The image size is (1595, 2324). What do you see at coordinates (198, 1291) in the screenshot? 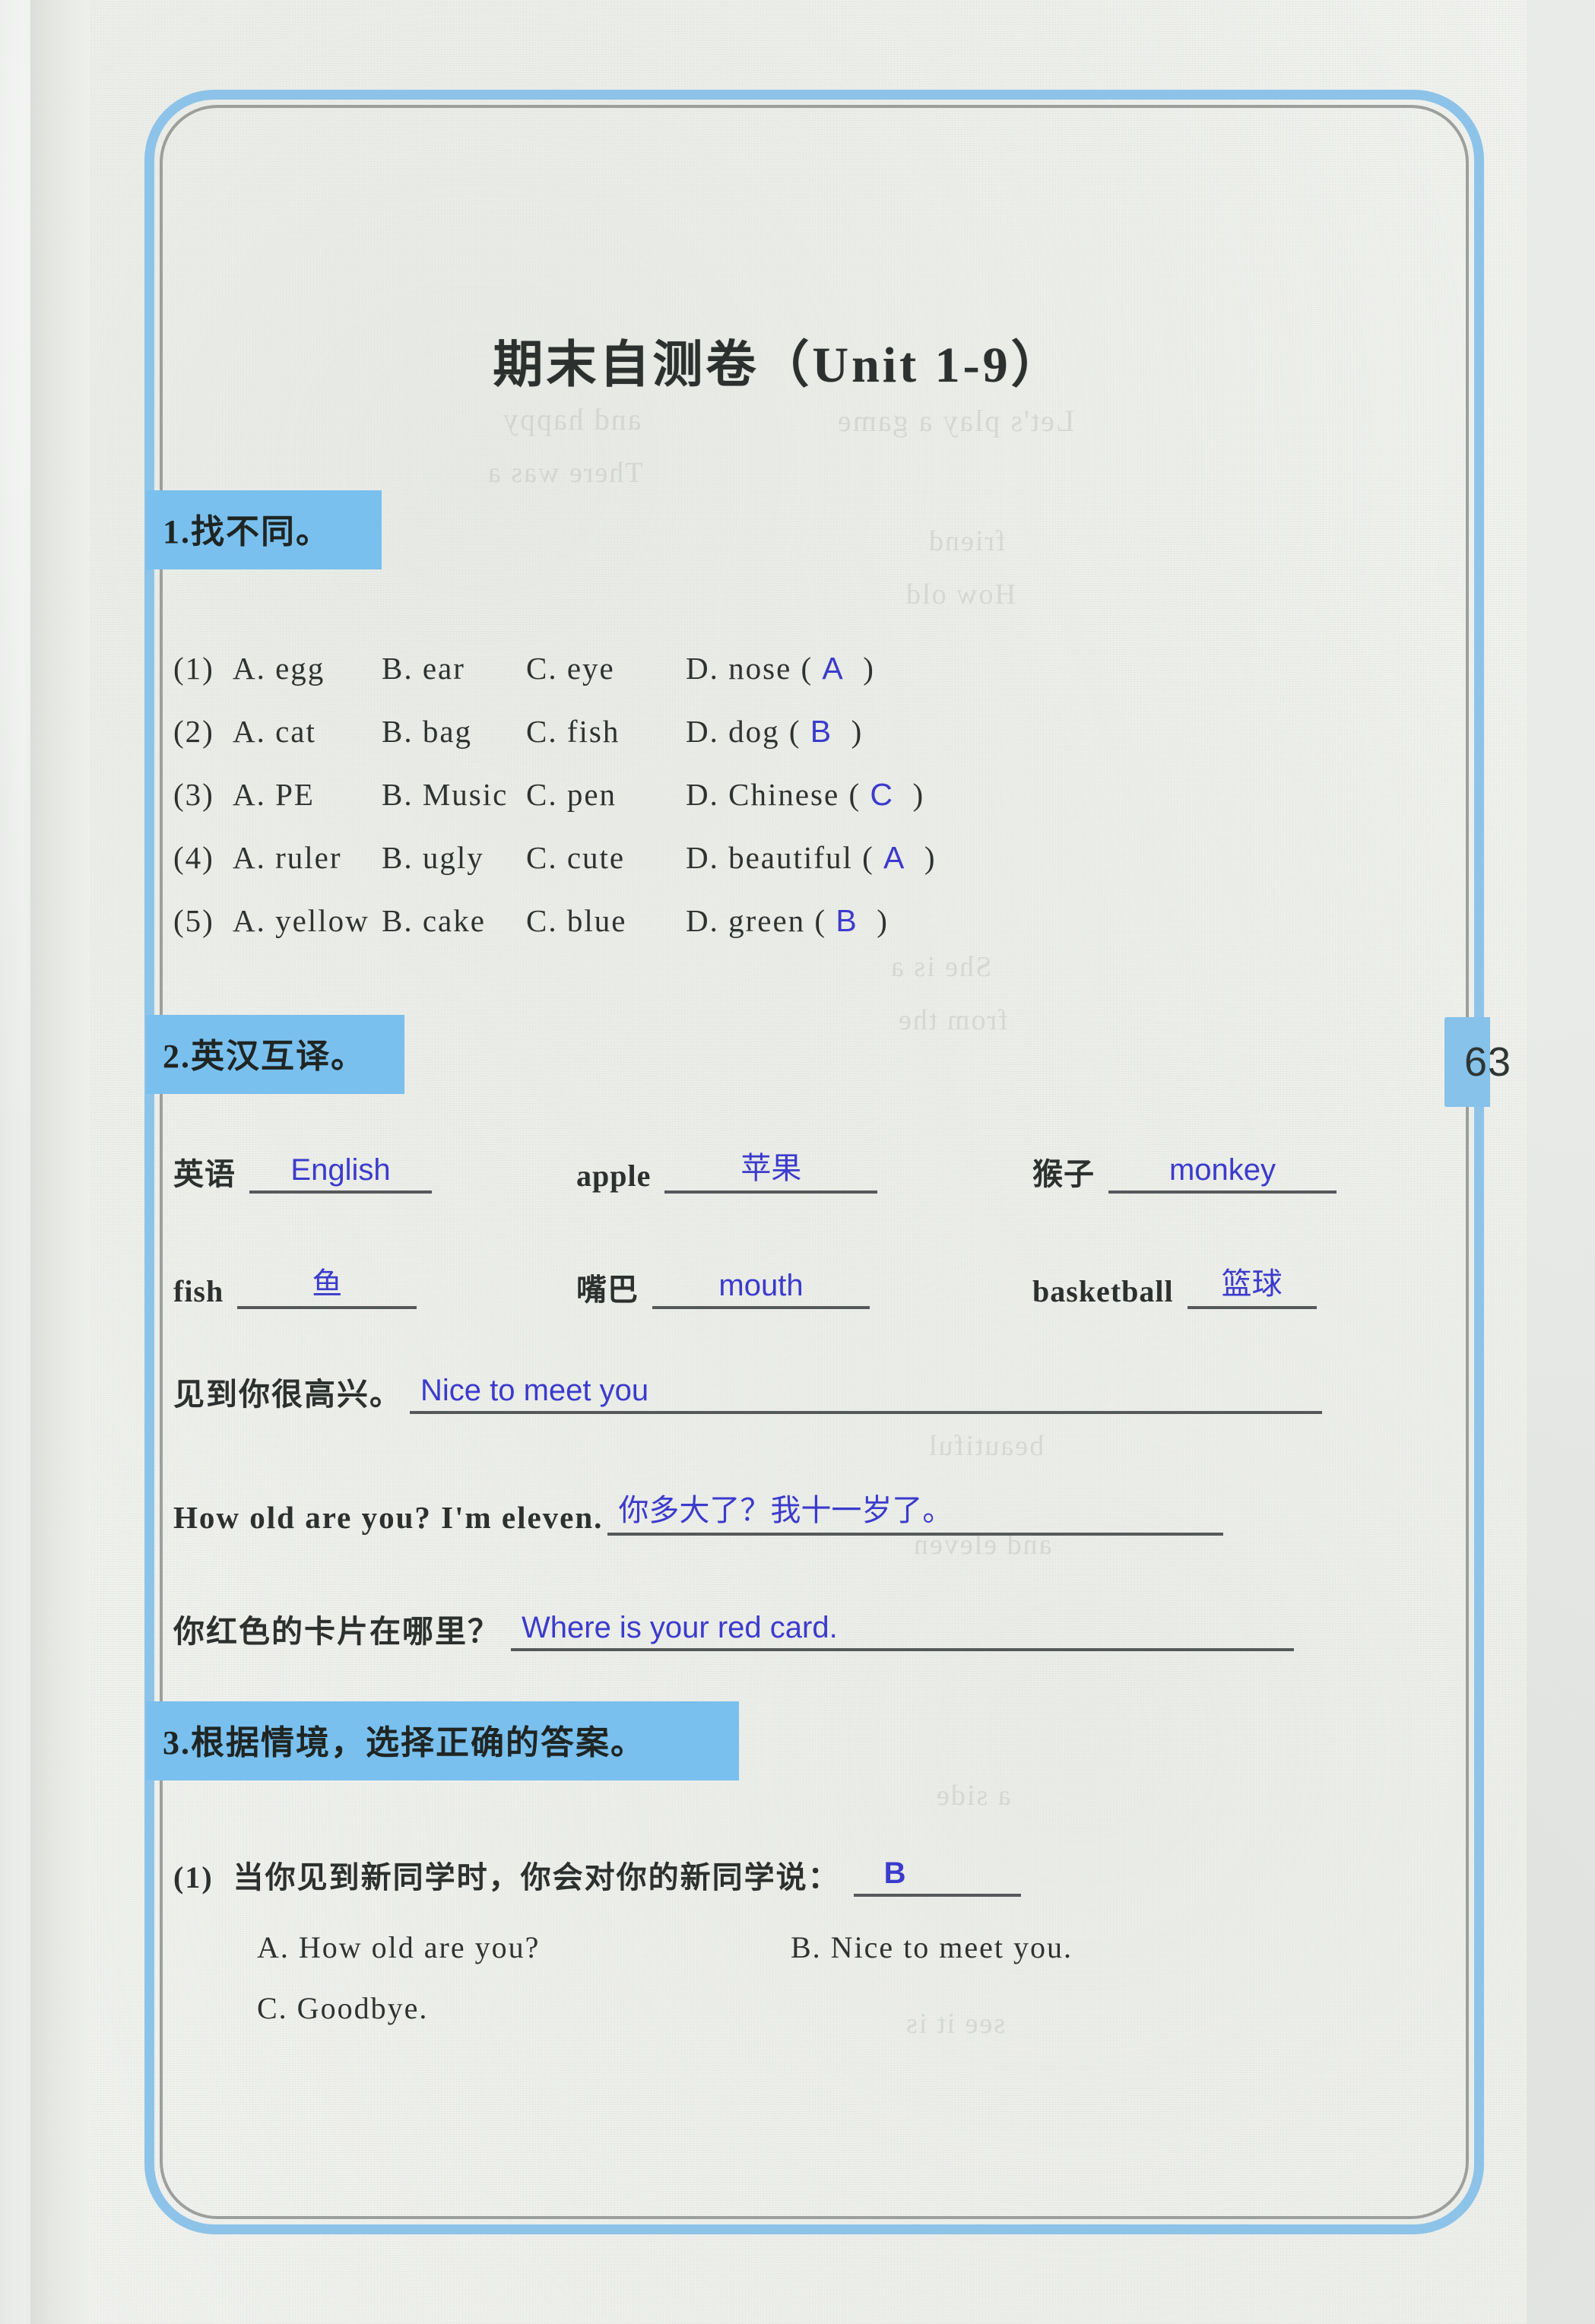
I see `word-prompt: fish` at bounding box center [198, 1291].